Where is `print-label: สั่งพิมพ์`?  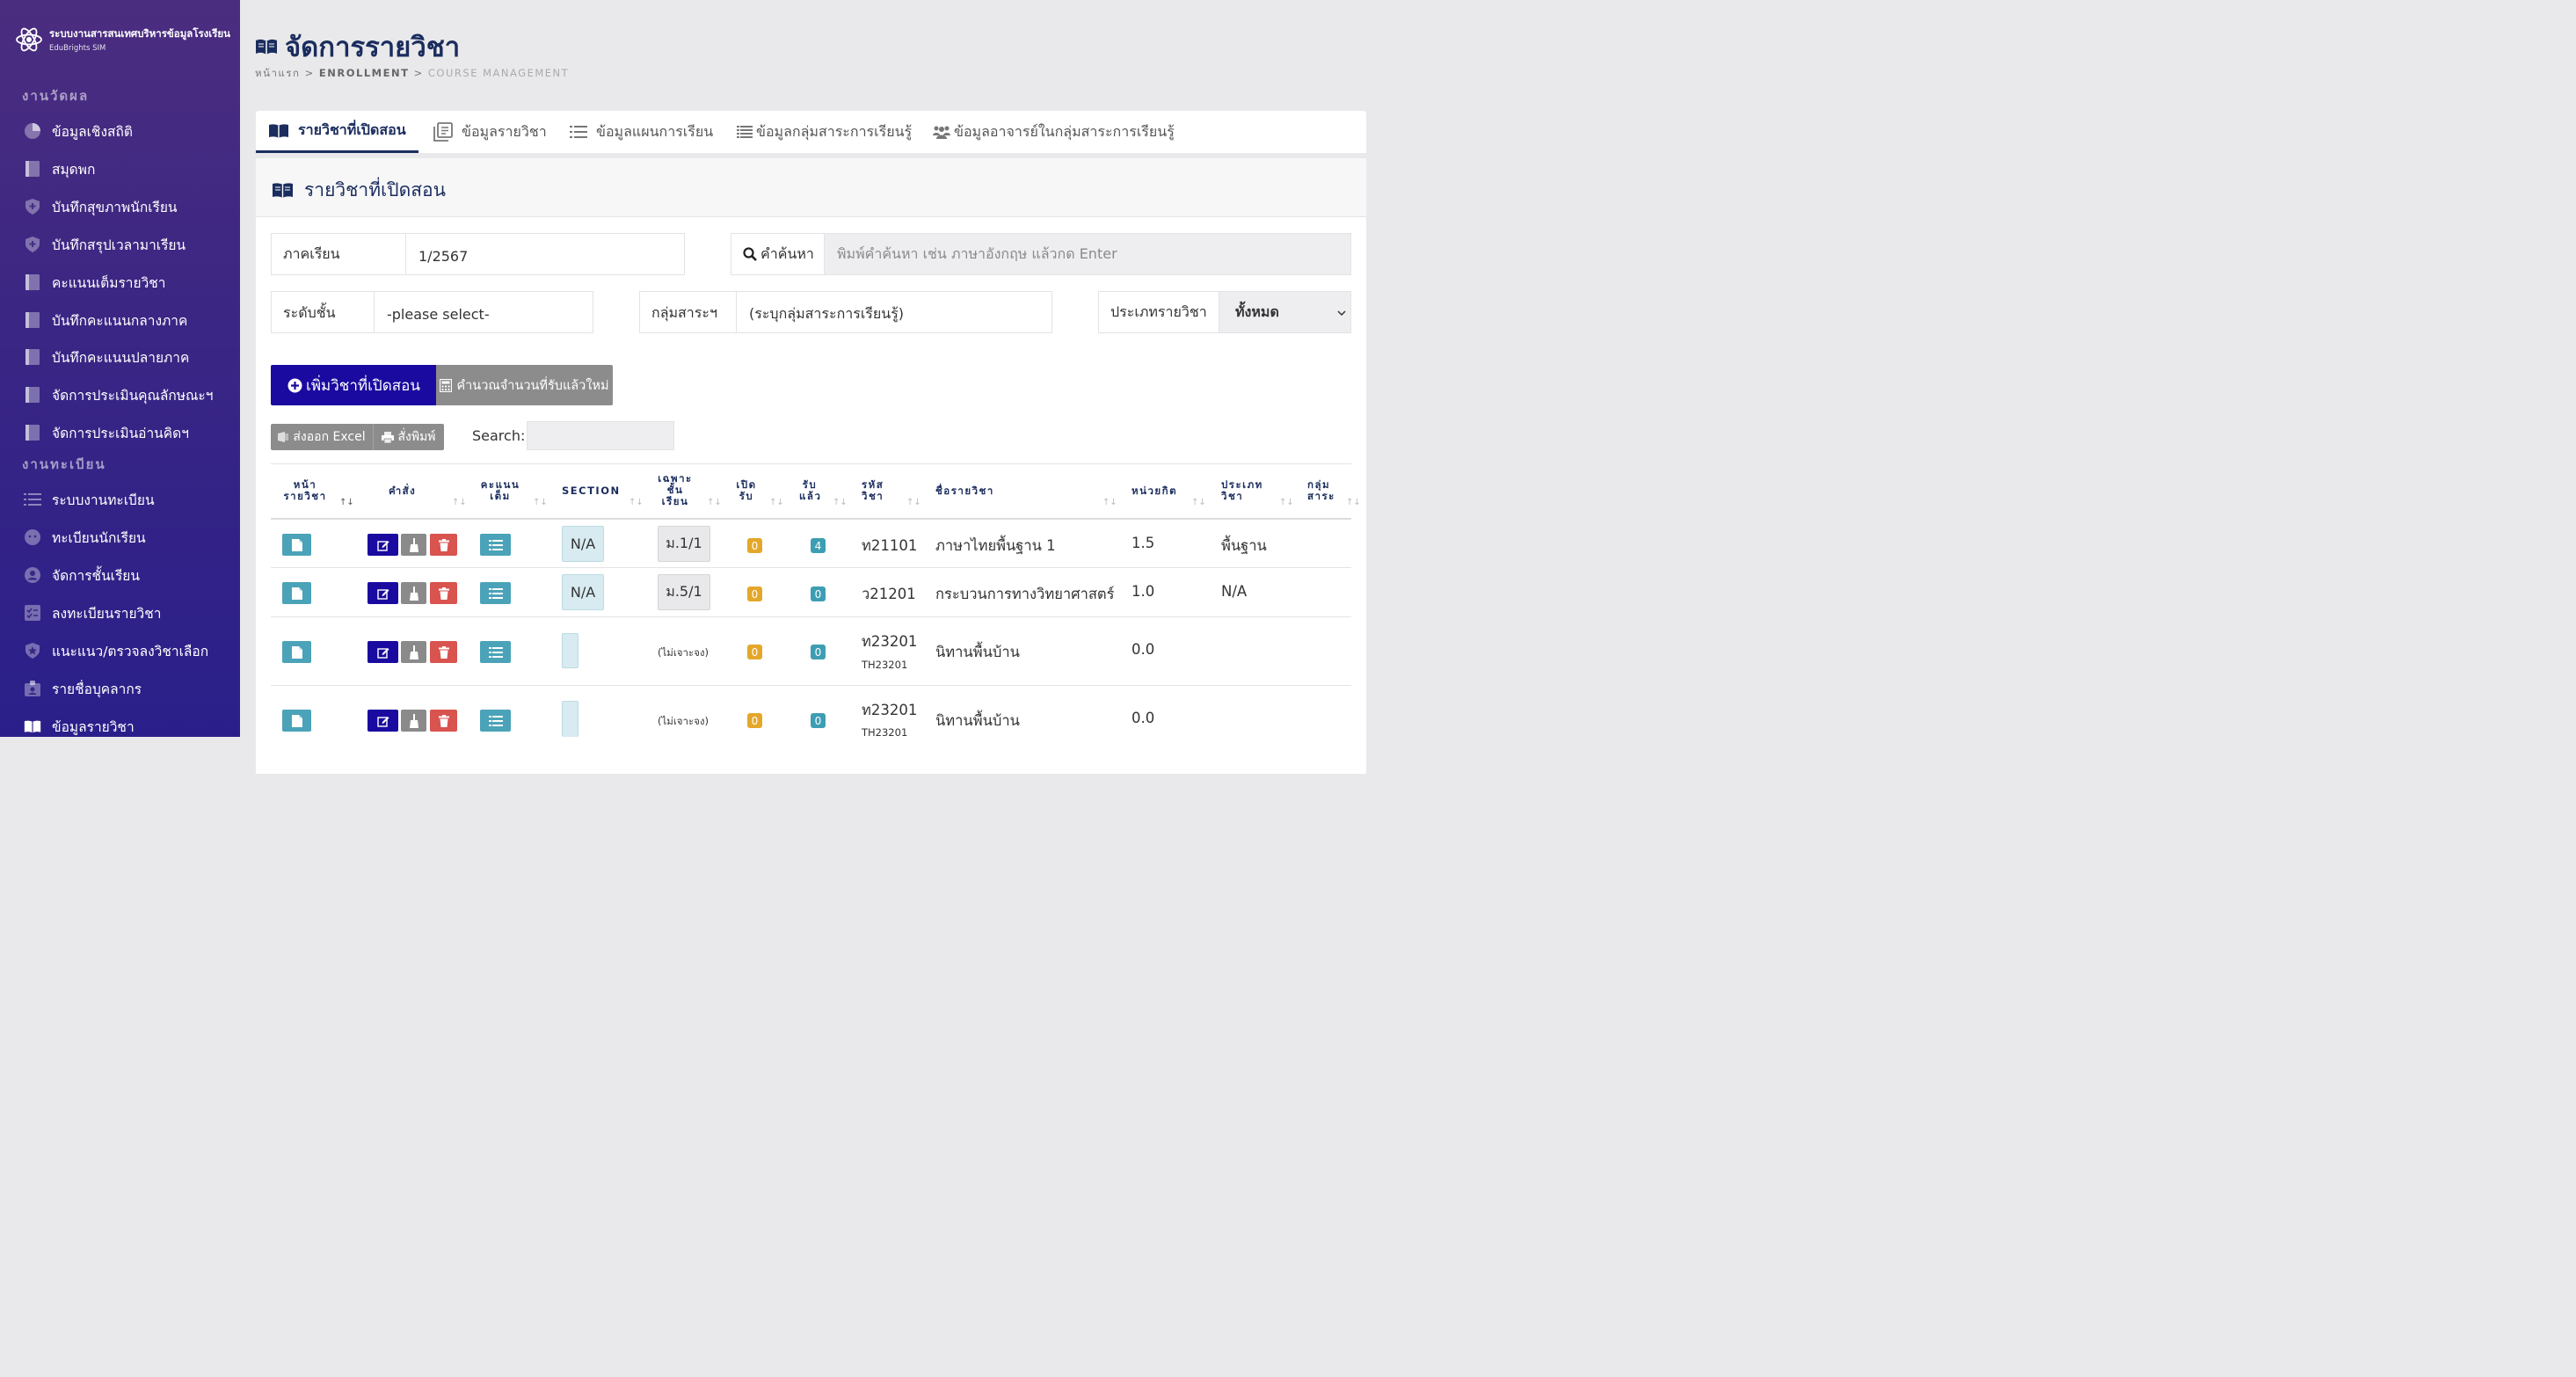
print-label: สั่งพิมพ์ is located at coordinates (416, 437).